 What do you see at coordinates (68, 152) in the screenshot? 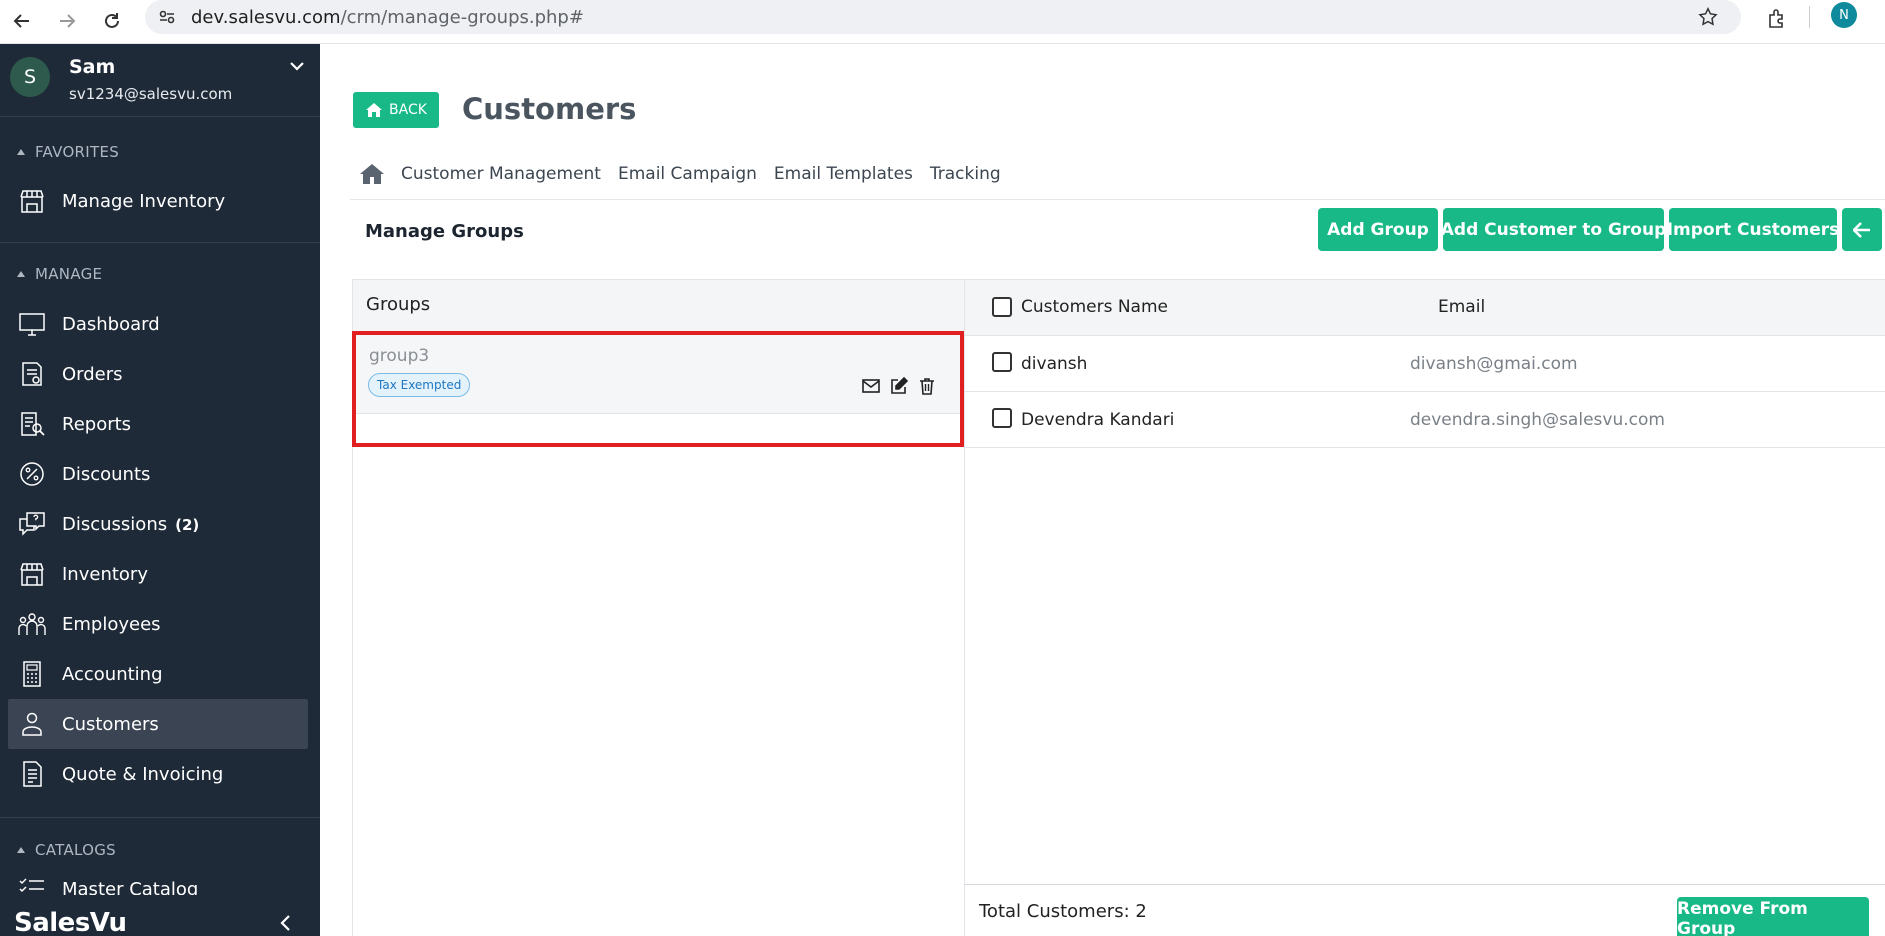
I see `section-favorites: FAVORITES` at bounding box center [68, 152].